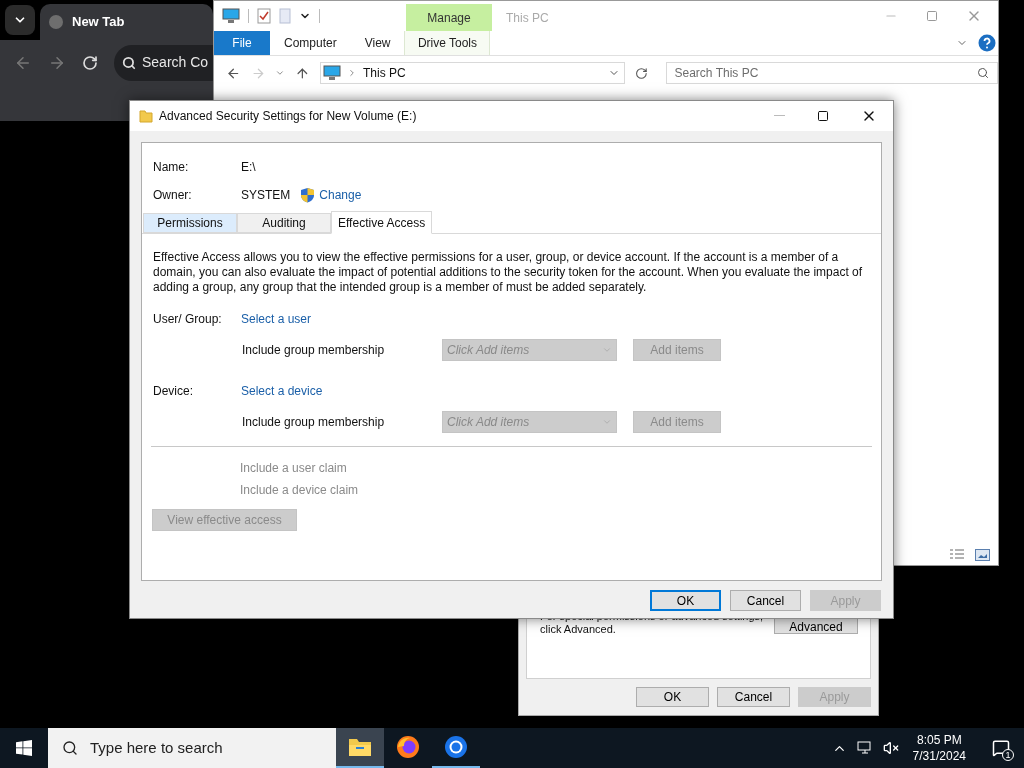  I want to click on shield-icon, so click(308, 195).